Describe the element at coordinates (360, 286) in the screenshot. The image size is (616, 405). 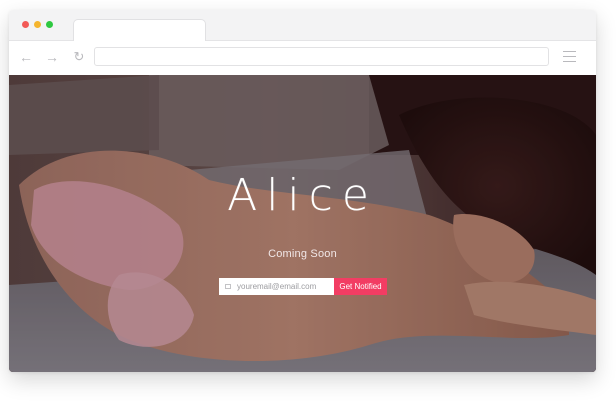
I see `get-notified-button: Get Notified` at that location.